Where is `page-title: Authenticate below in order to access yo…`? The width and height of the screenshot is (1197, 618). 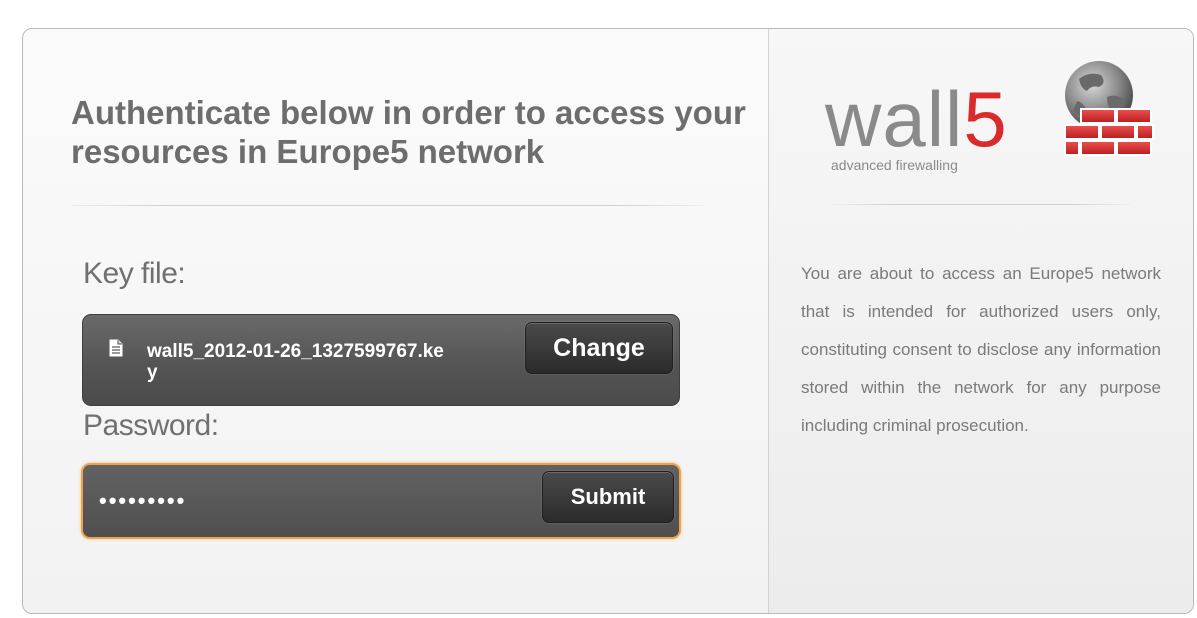 page-title: Authenticate below in order to access yo… is located at coordinates (408, 132).